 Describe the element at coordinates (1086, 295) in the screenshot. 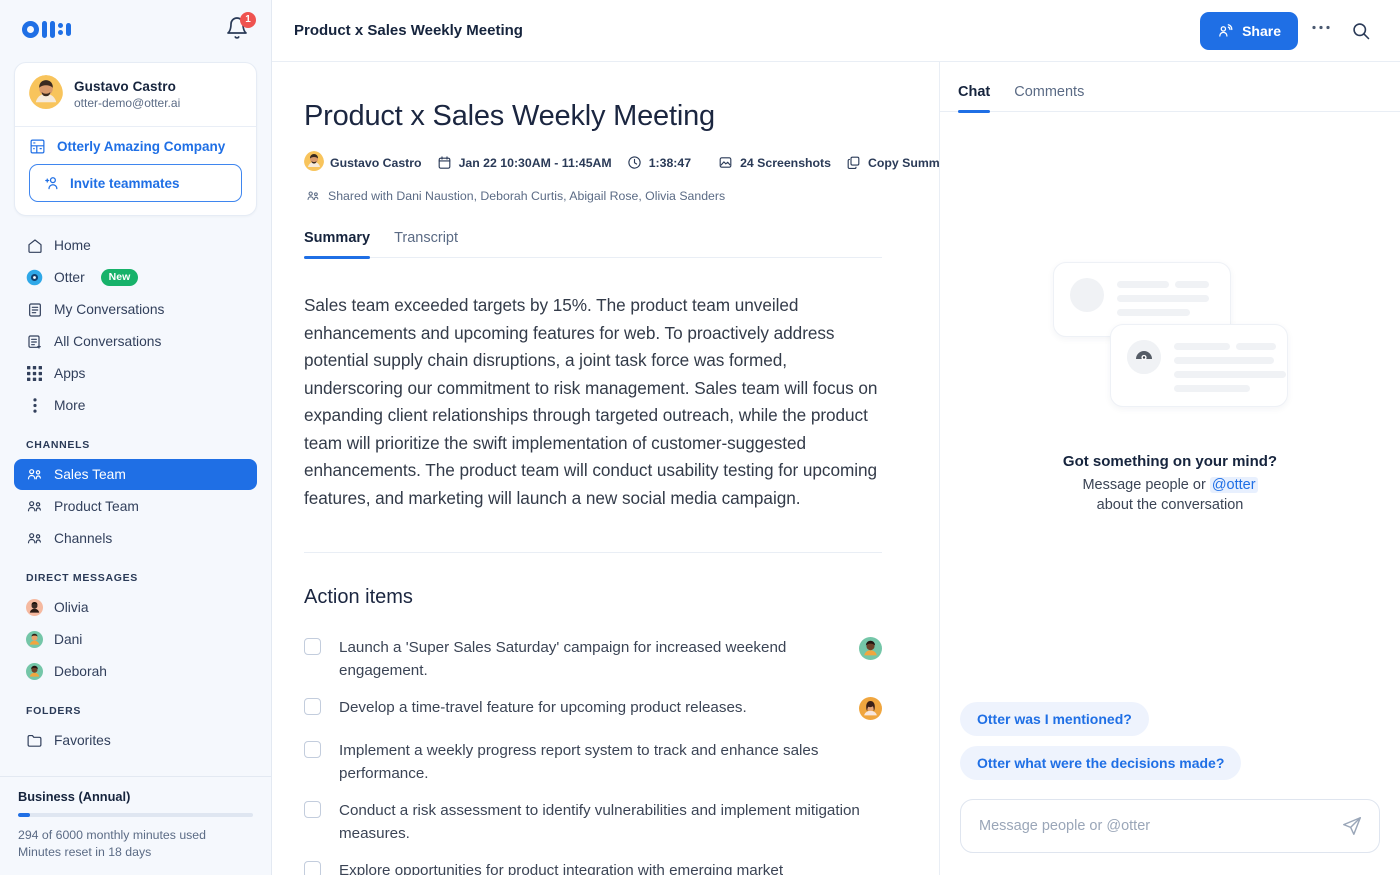

I see `avatar-placeholder` at that location.